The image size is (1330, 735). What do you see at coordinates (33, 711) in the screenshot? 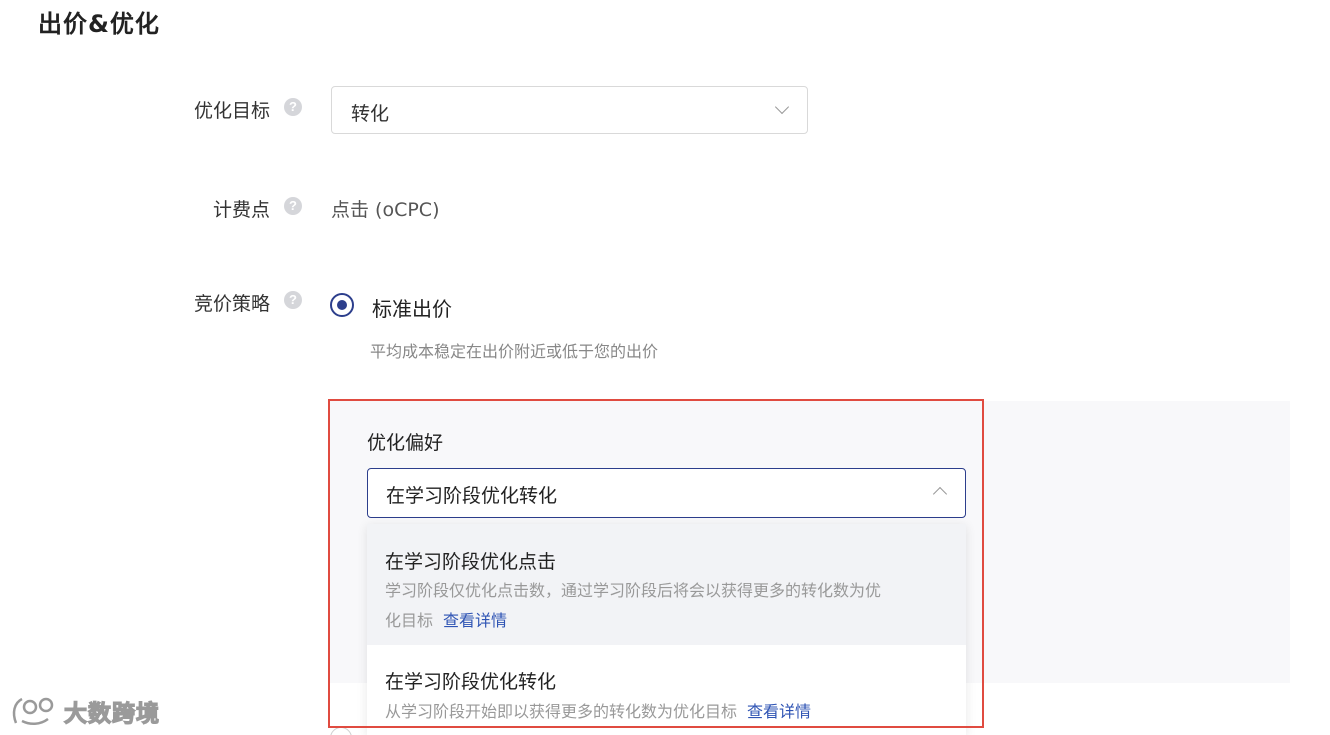
I see `watermark-logo-icon` at bounding box center [33, 711].